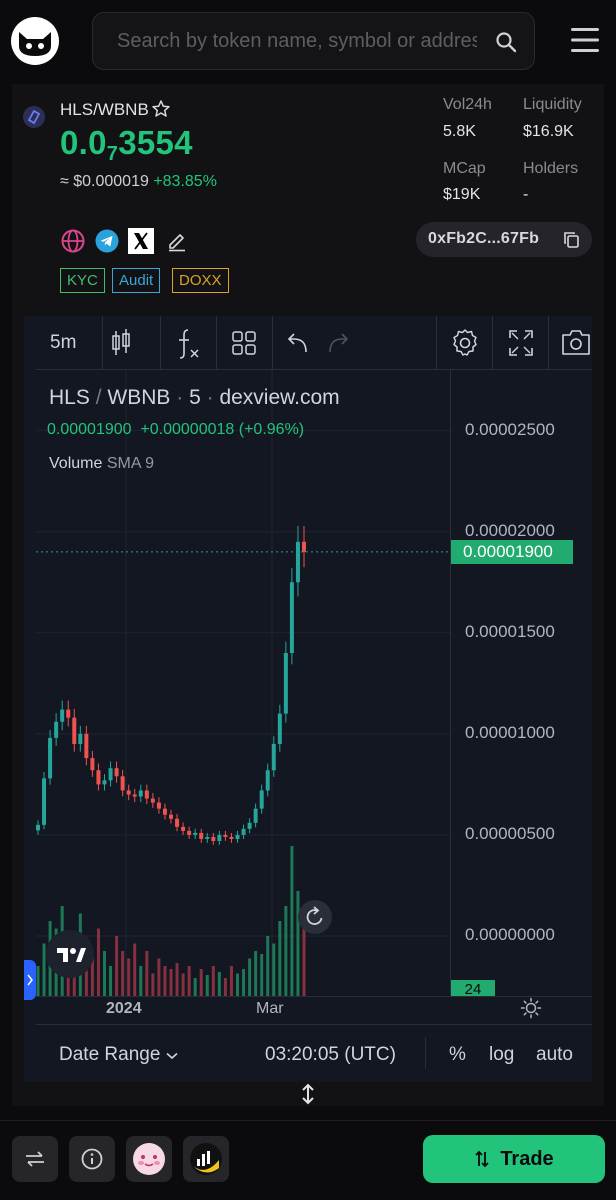  I want to click on search-input: Search by token name, symbol or address, so click(297, 41).